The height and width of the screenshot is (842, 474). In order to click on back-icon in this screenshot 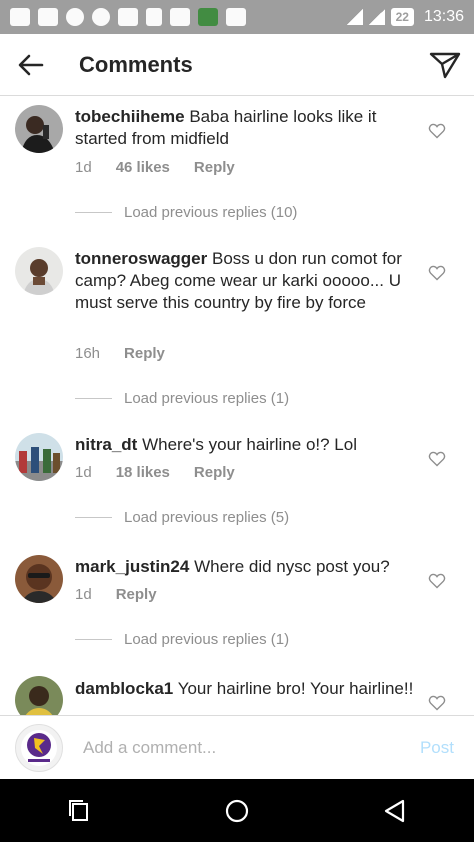, I will do `click(394, 810)`.